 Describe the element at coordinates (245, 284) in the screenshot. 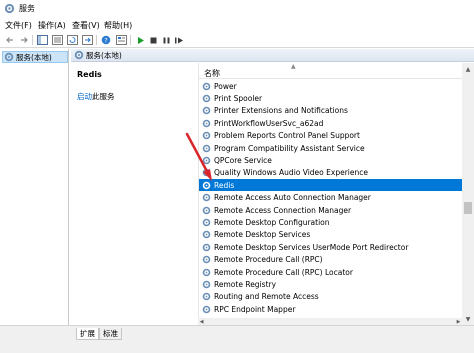

I see `list-item-label: Remote Registry` at that location.